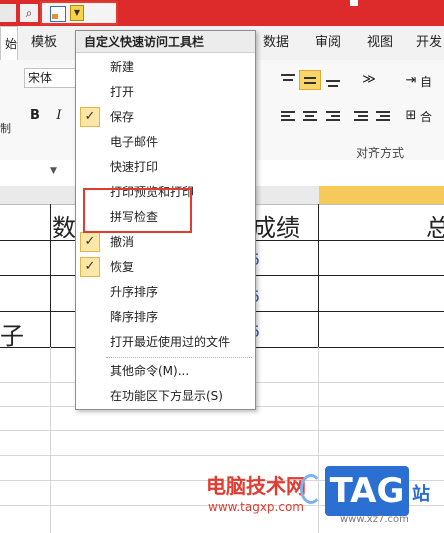 The image size is (444, 533). Describe the element at coordinates (276, 43) in the screenshot. I see `tab-data: 数据` at that location.